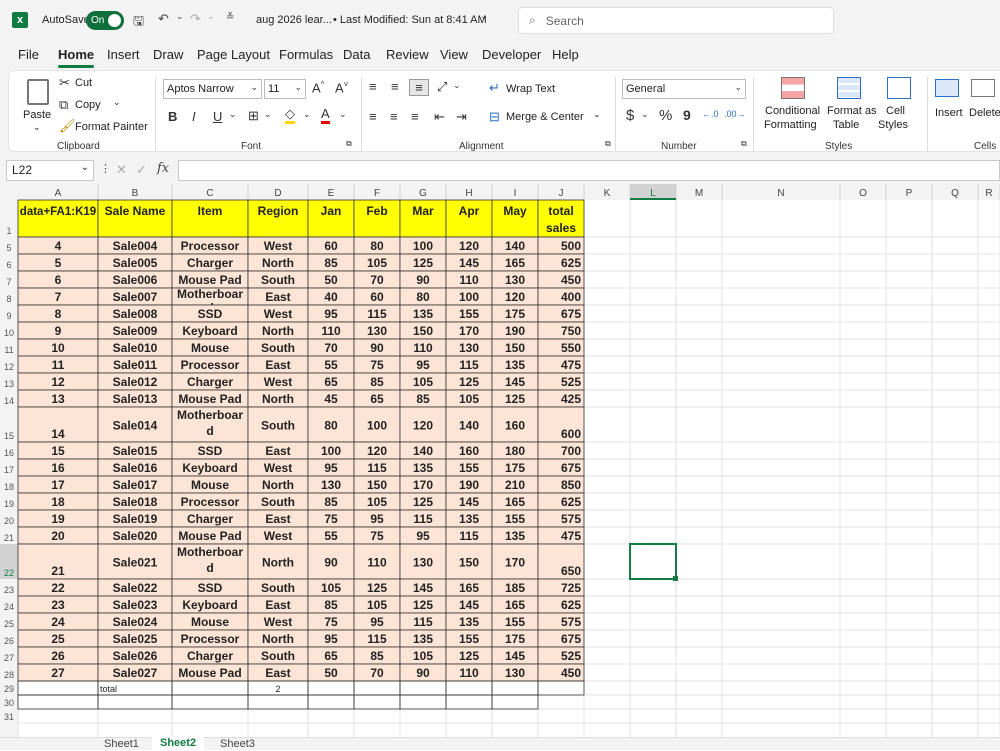  What do you see at coordinates (9, 504) in the screenshot?
I see `row-number: 19` at bounding box center [9, 504].